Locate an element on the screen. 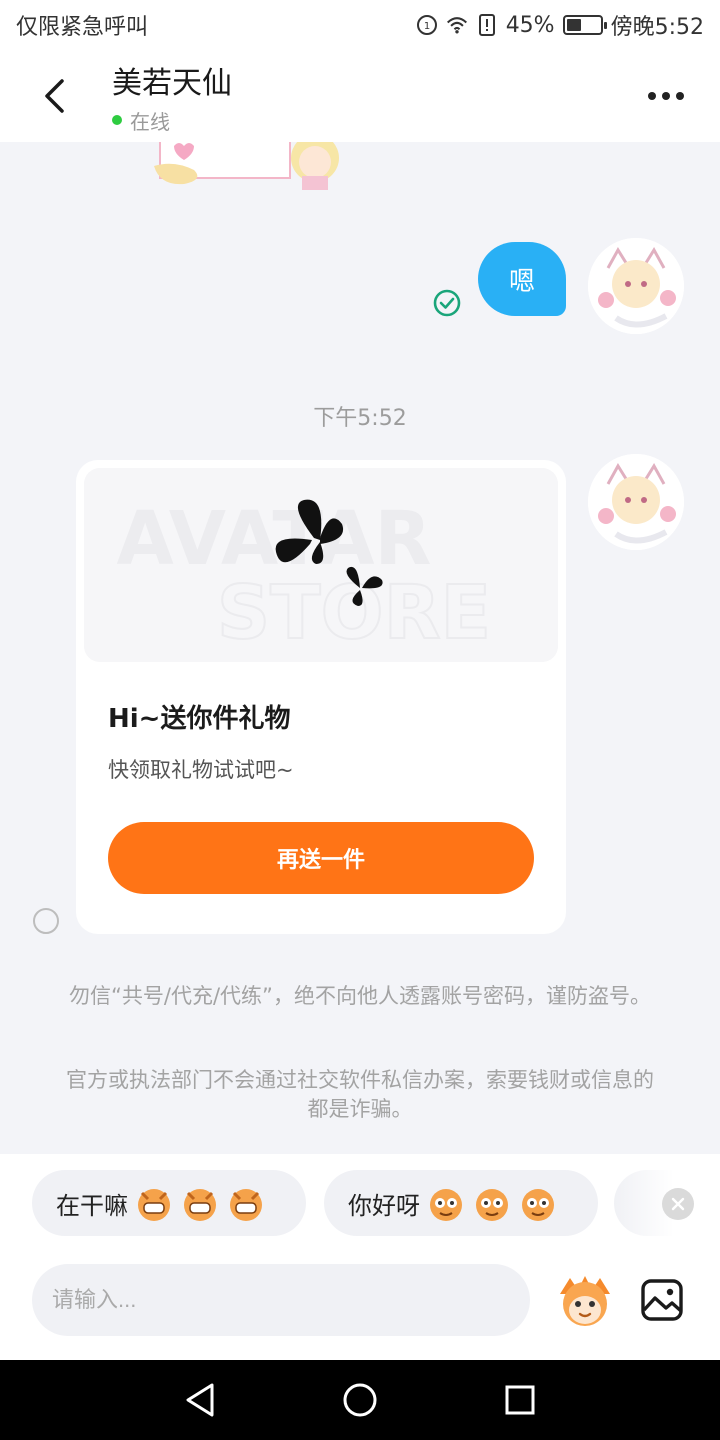  quick-reply-label: 在干嘛 is located at coordinates (92, 1205).